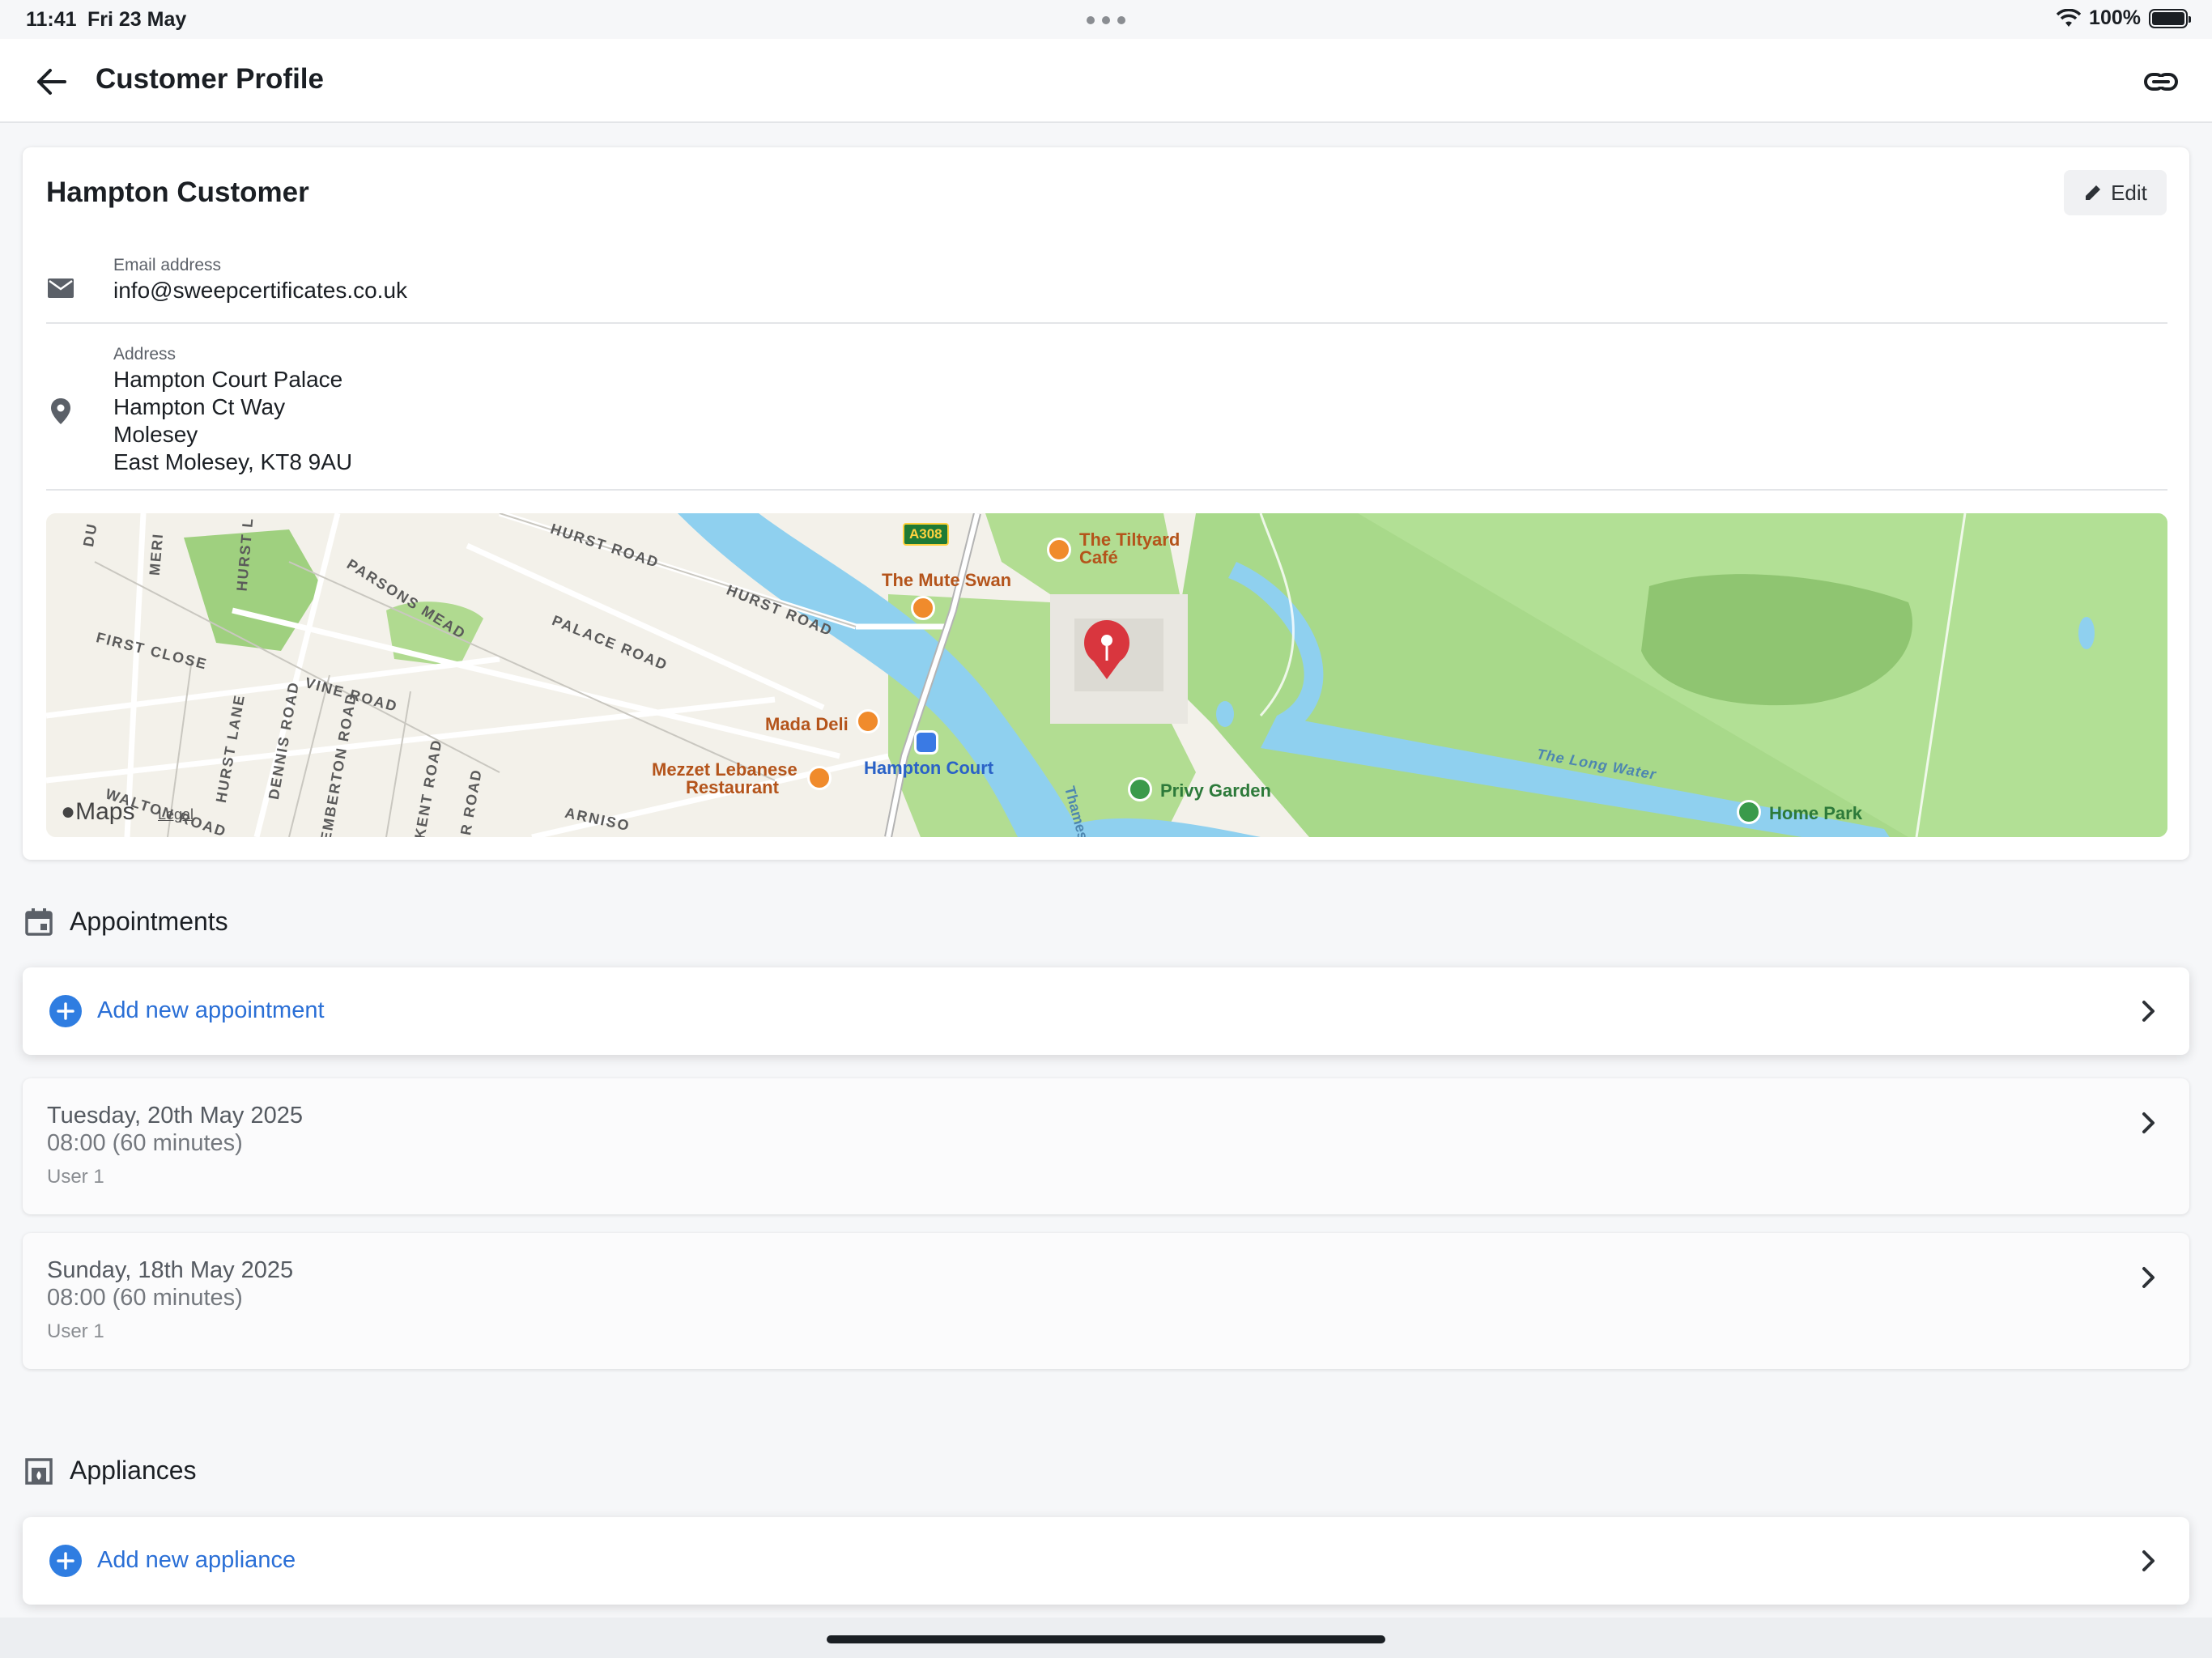  What do you see at coordinates (39, 922) in the screenshot?
I see `calendar-icon` at bounding box center [39, 922].